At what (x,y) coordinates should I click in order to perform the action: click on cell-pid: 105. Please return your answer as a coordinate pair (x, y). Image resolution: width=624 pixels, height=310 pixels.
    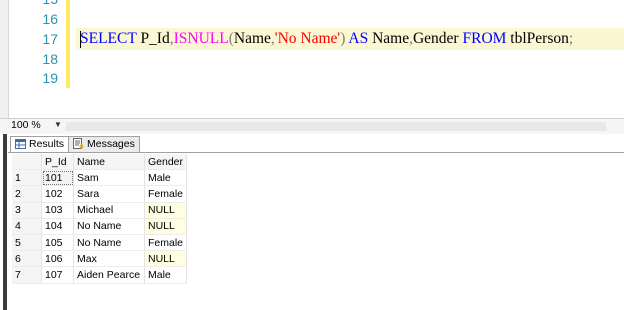
    Looking at the image, I should click on (57, 243).